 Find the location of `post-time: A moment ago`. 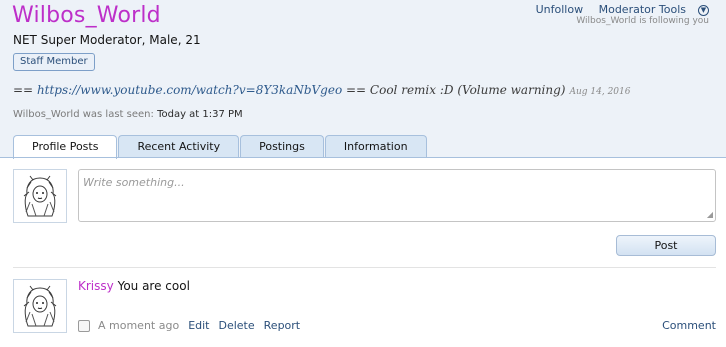

post-time: A moment ago is located at coordinates (138, 325).